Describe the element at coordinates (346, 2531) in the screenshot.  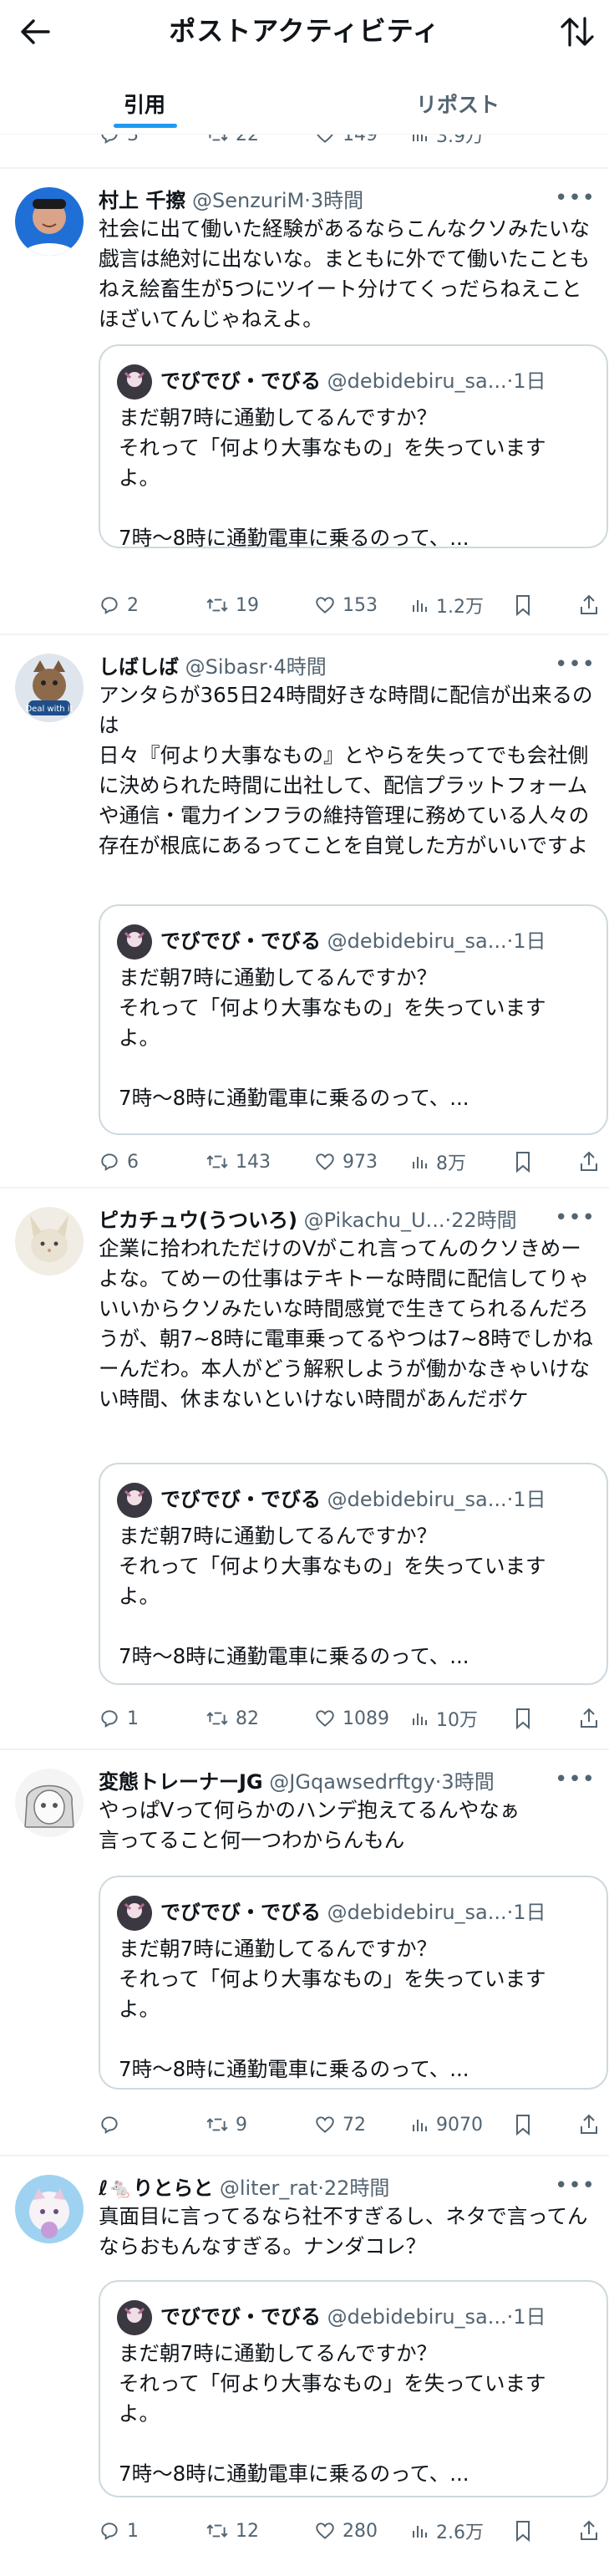
I see `like-button: 280` at that location.